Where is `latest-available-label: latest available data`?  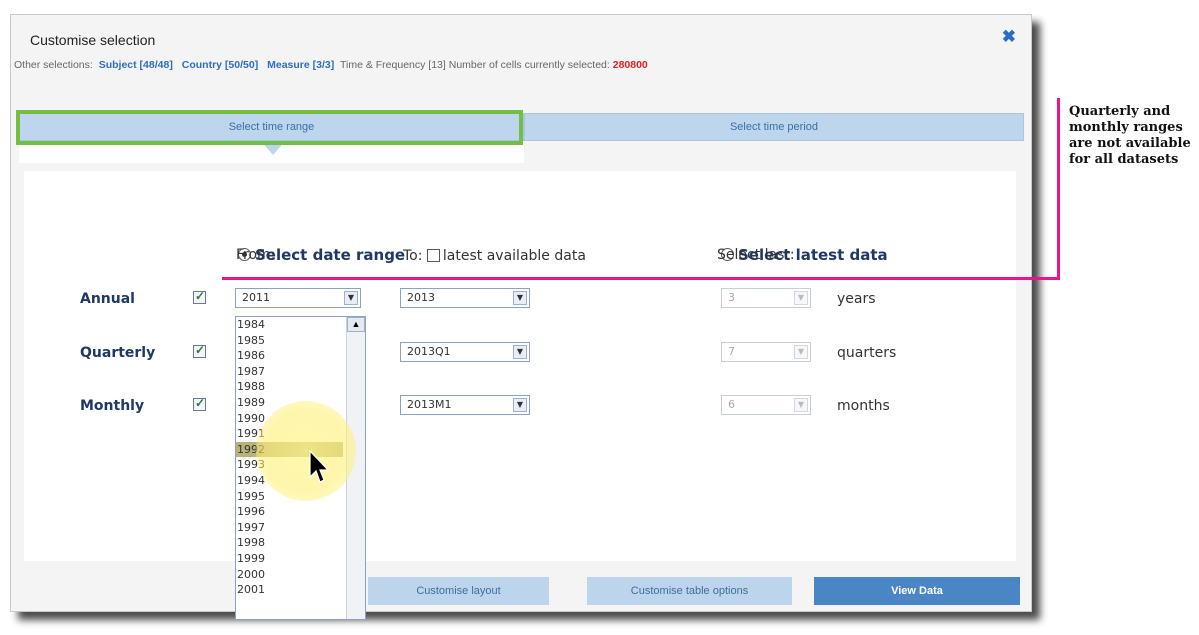
latest-available-label: latest available data is located at coordinates (514, 256).